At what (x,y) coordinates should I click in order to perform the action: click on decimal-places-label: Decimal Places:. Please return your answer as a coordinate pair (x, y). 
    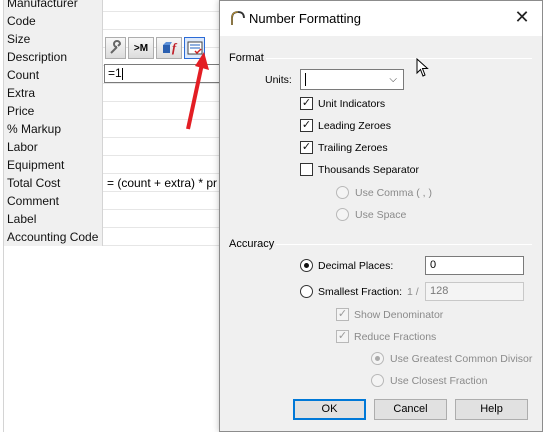
    Looking at the image, I should click on (356, 266).